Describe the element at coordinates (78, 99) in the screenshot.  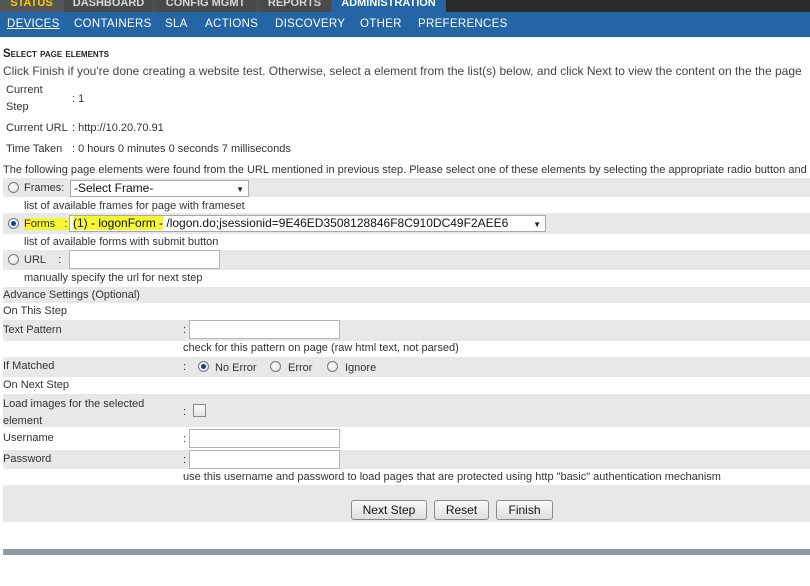
I see `current-step-value: : 1` at that location.